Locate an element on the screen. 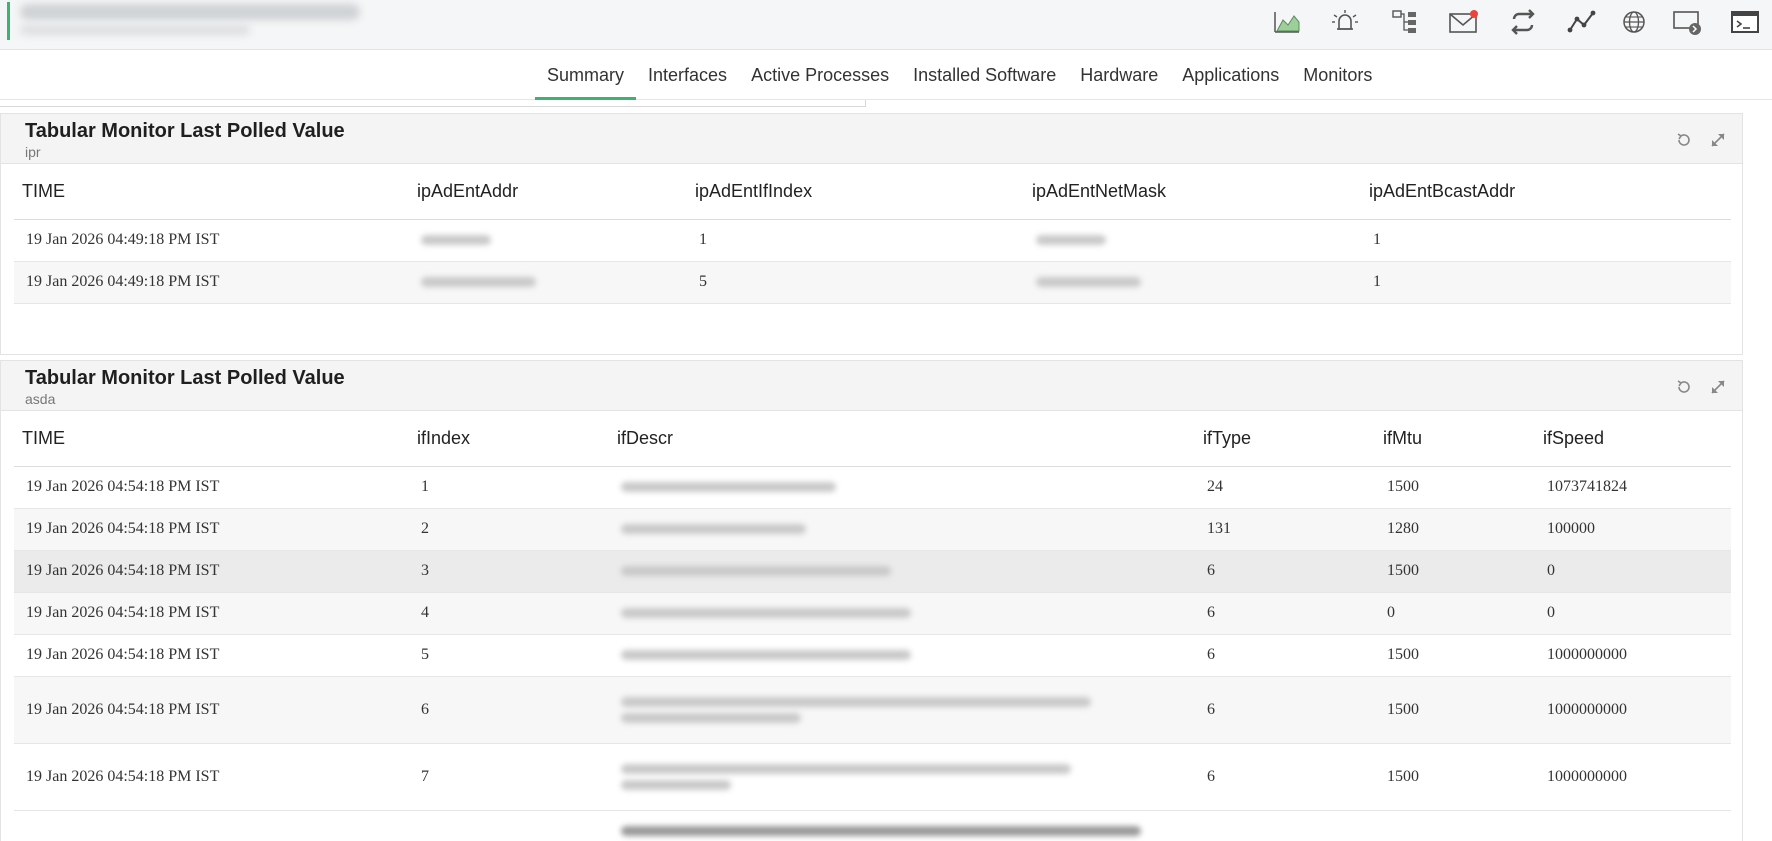 The image size is (1772, 841). ifindex-cell: 6 is located at coordinates (509, 710).